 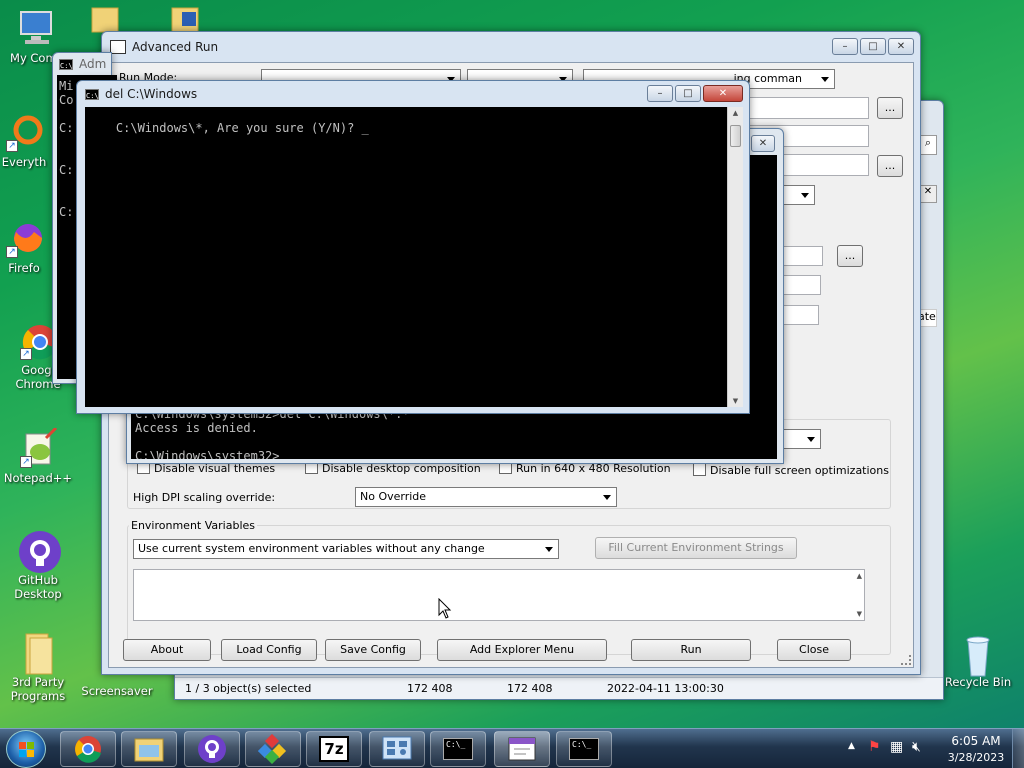 What do you see at coordinates (204, 497) in the screenshot?
I see `hdpi-label: High DPI scaling override:` at bounding box center [204, 497].